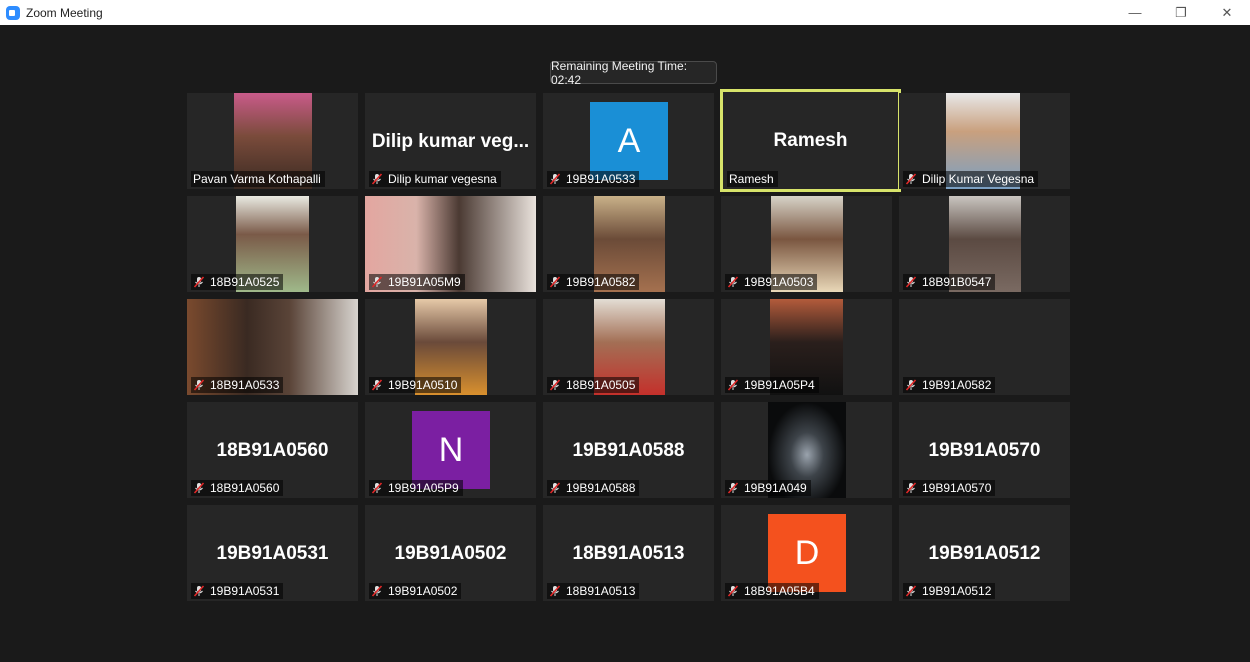 The width and height of the screenshot is (1250, 662). I want to click on participant-tile: 19B91A0588 19B91A0588, so click(628, 450).